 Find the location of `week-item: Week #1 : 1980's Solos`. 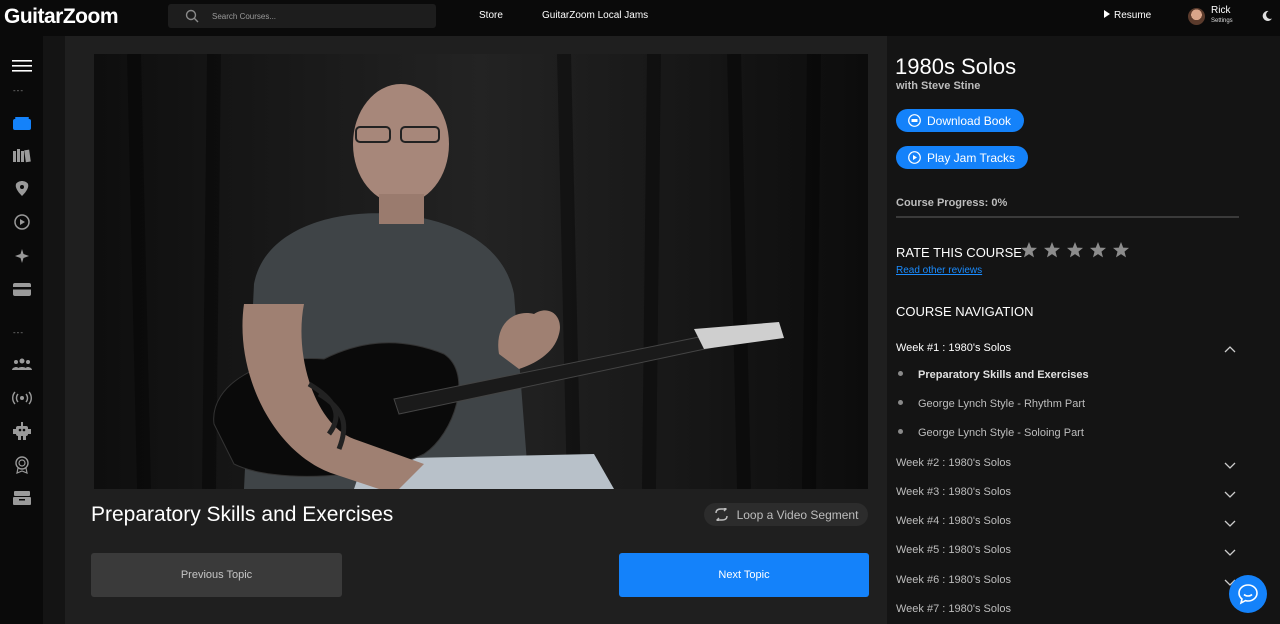

week-item: Week #1 : 1980's Solos is located at coordinates (1069, 352).